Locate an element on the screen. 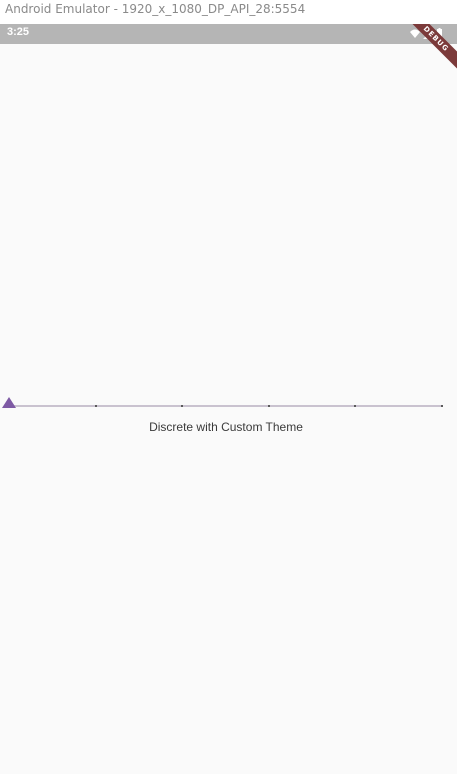 The height and width of the screenshot is (774, 457). slider-track is located at coordinates (225, 406).